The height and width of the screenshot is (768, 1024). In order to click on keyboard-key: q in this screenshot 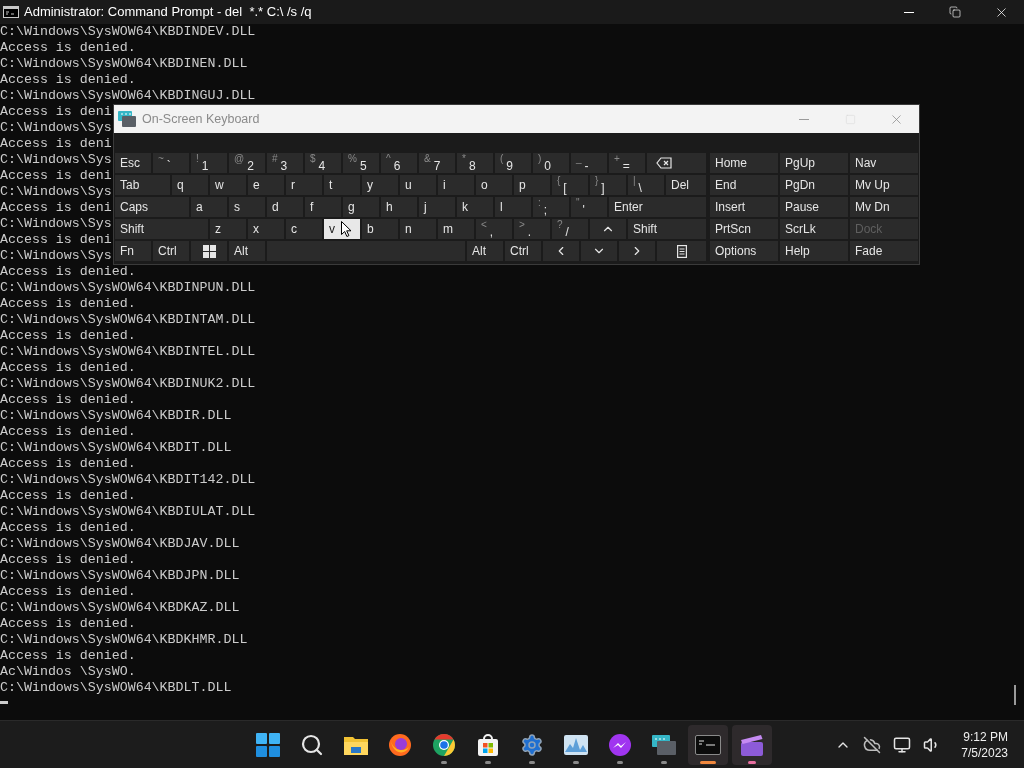, I will do `click(190, 185)`.